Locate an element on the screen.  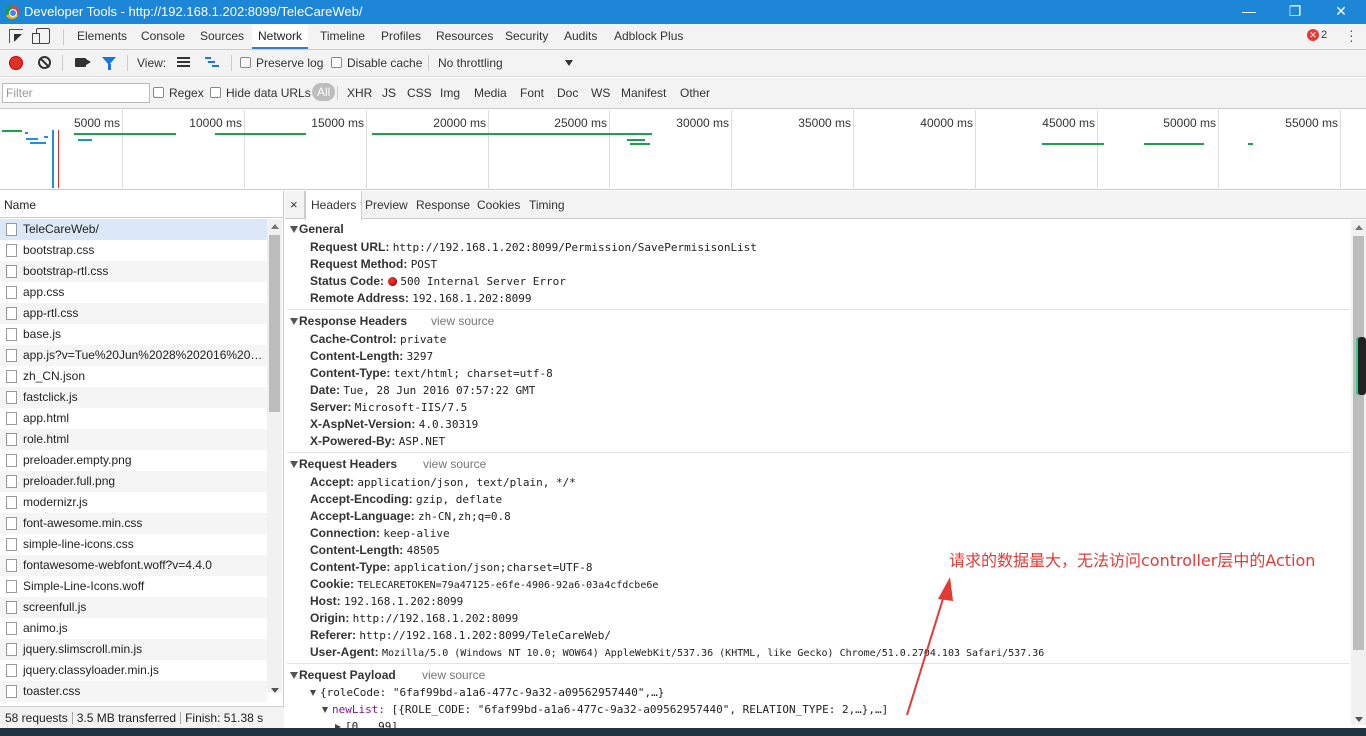
file-icon is located at coordinates (11, 250).